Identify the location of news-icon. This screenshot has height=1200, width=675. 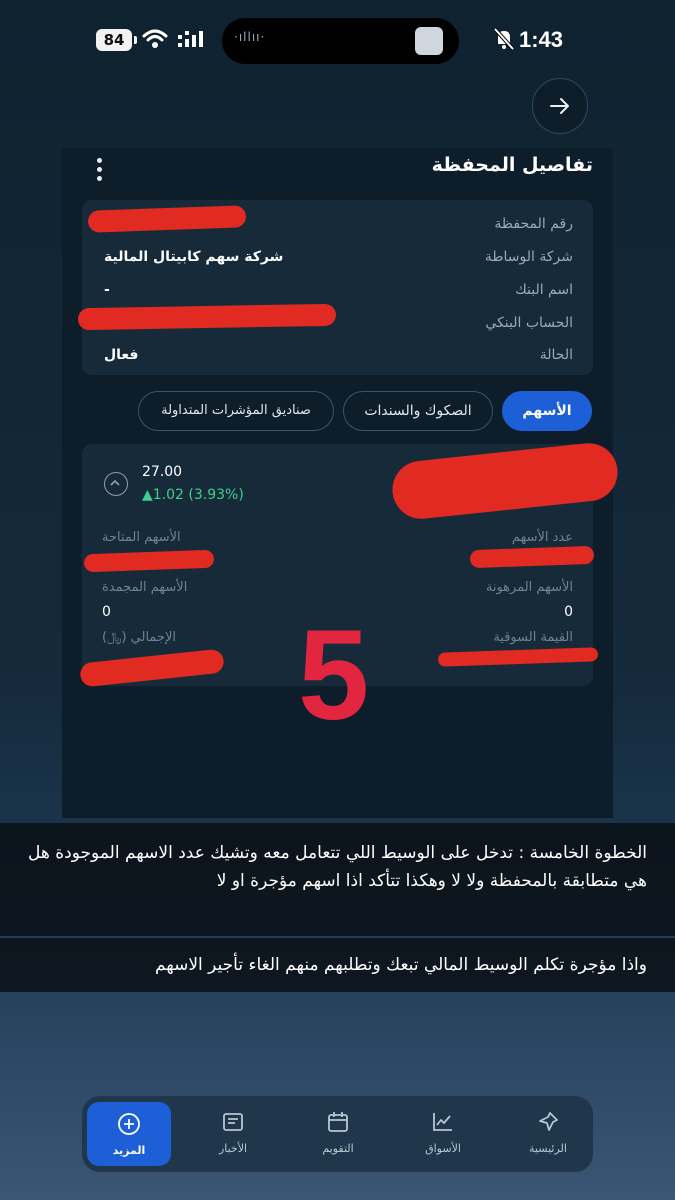
(233, 1122).